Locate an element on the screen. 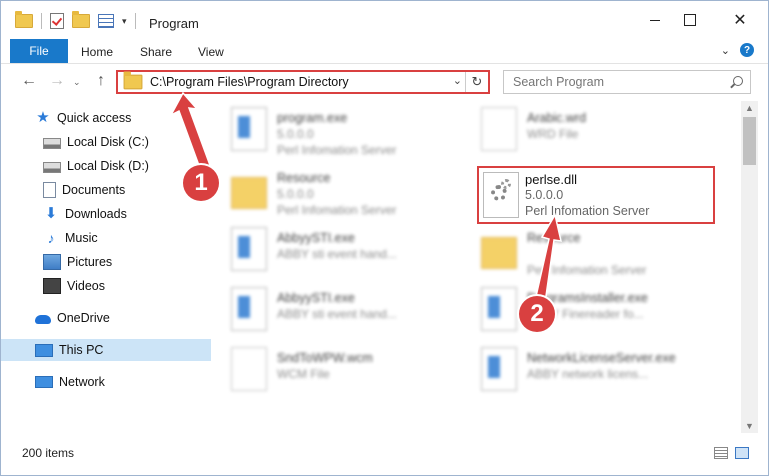 The height and width of the screenshot is (476, 769). file-name: program.exe is located at coordinates (312, 118).